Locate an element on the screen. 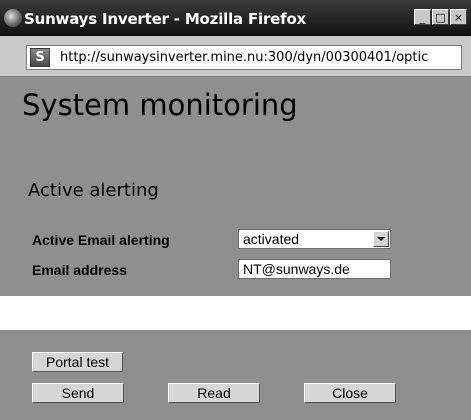 The width and height of the screenshot is (471, 420). window-title: Sunways Inverter - Mozilla Firefox is located at coordinates (165, 19).